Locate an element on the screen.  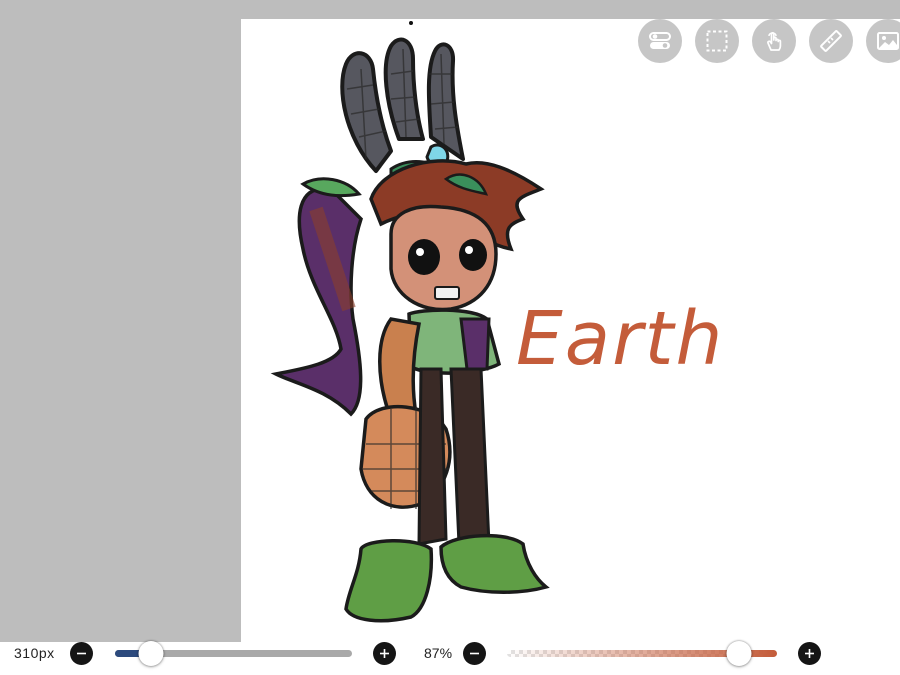
decrease-opacity-button is located at coordinates (474, 653).